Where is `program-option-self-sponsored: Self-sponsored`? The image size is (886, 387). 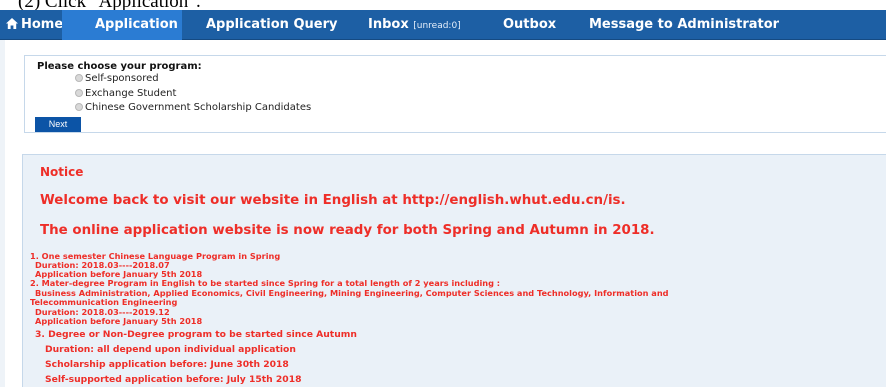
program-option-self-sponsored: Self-sponsored is located at coordinates (117, 78).